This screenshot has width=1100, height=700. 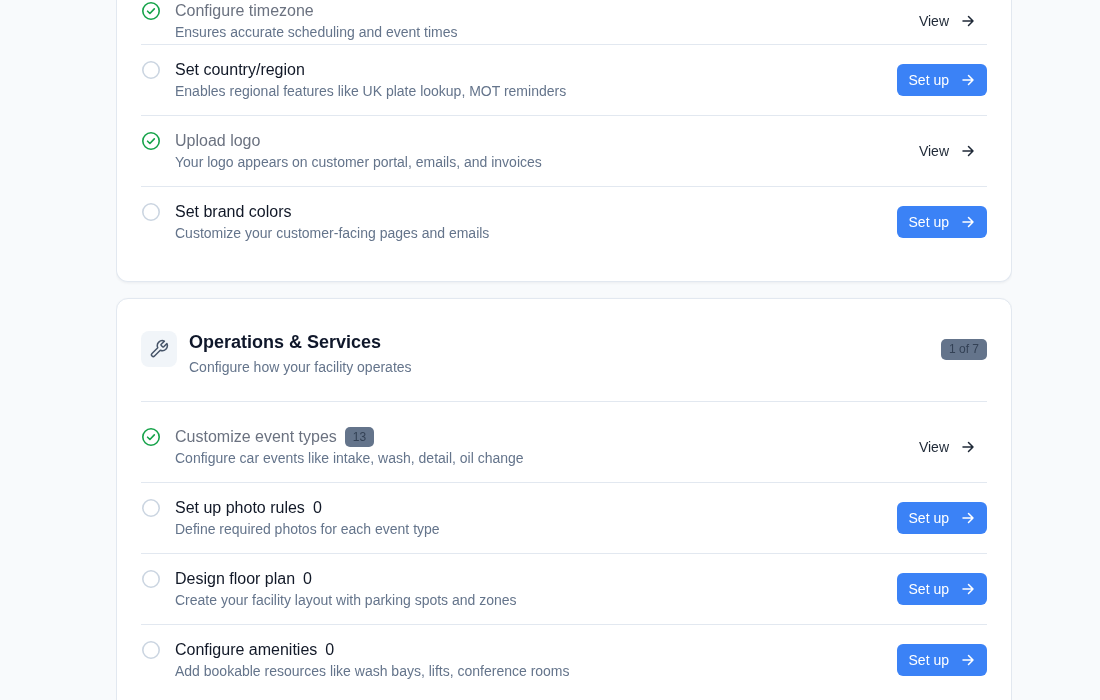 I want to click on task-description: Your logo appears on customer portal, emails, and invoices, so click(x=359, y=162).